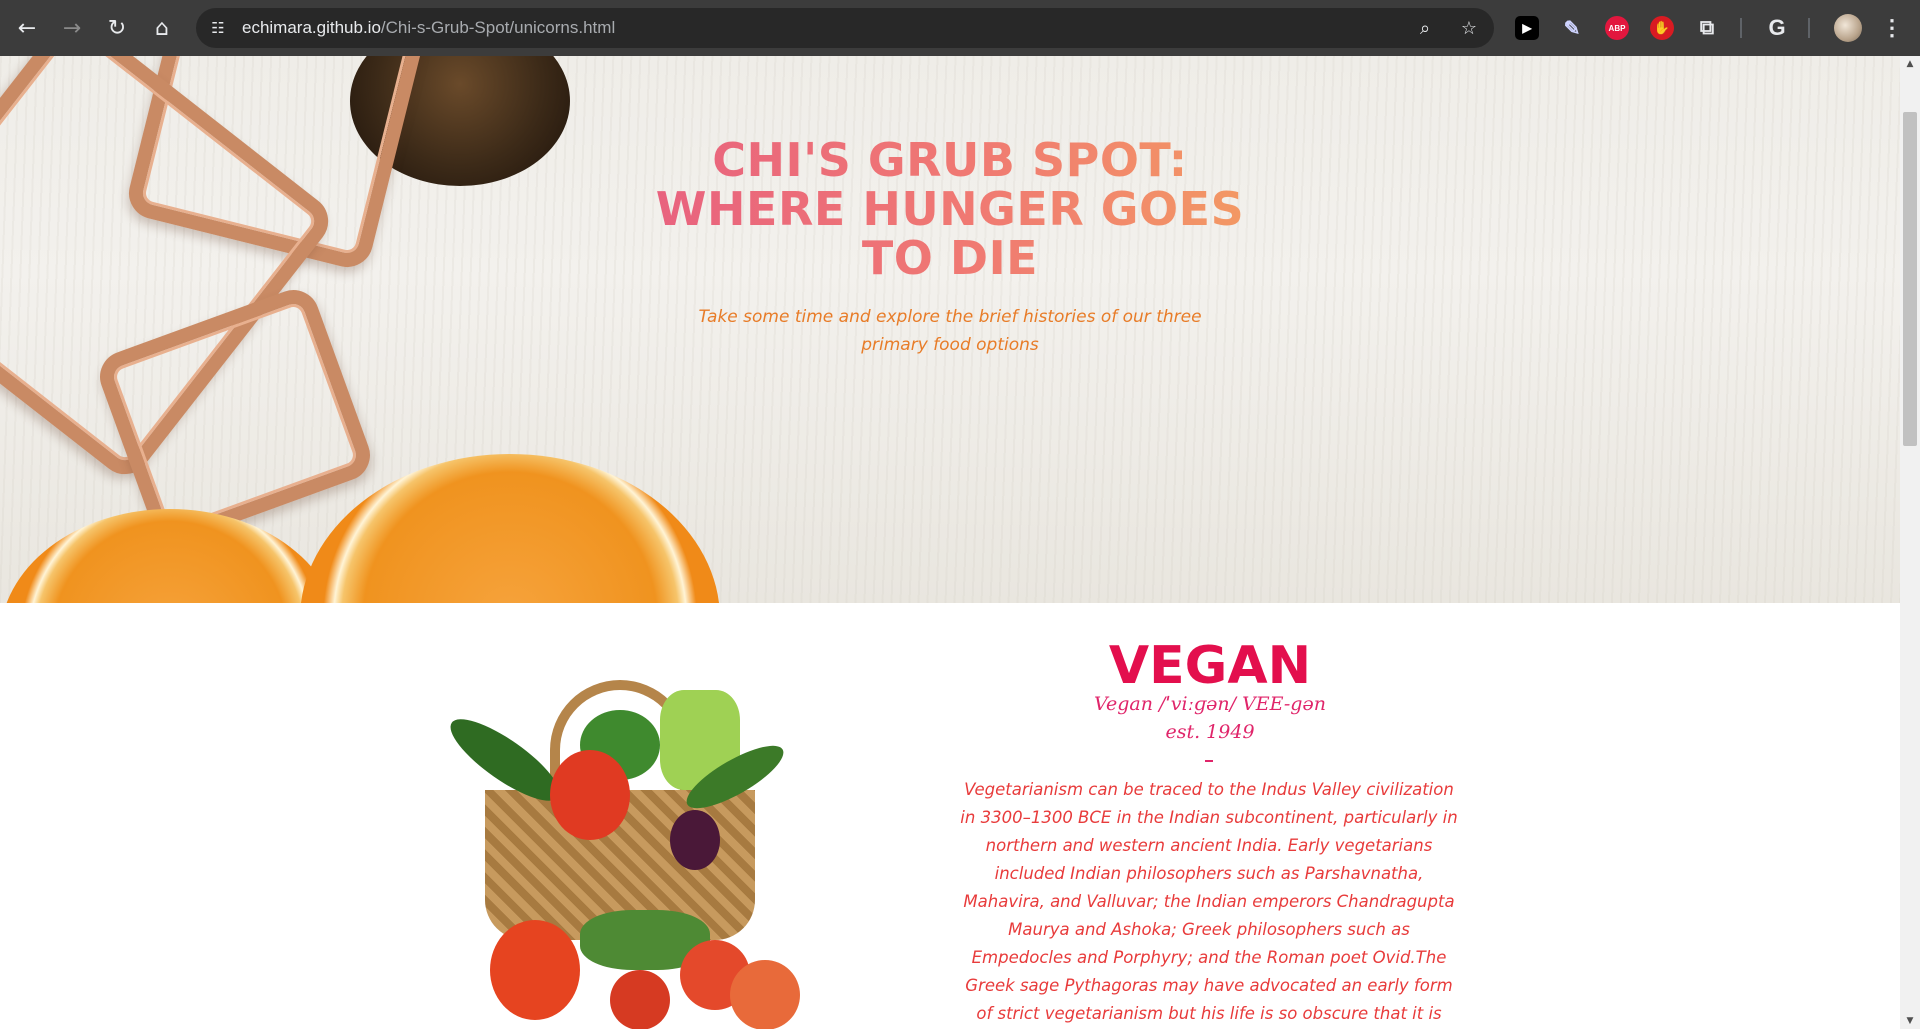 The width and height of the screenshot is (1920, 1029). Describe the element at coordinates (1210, 666) in the screenshot. I see `section-title: VEGAN` at that location.